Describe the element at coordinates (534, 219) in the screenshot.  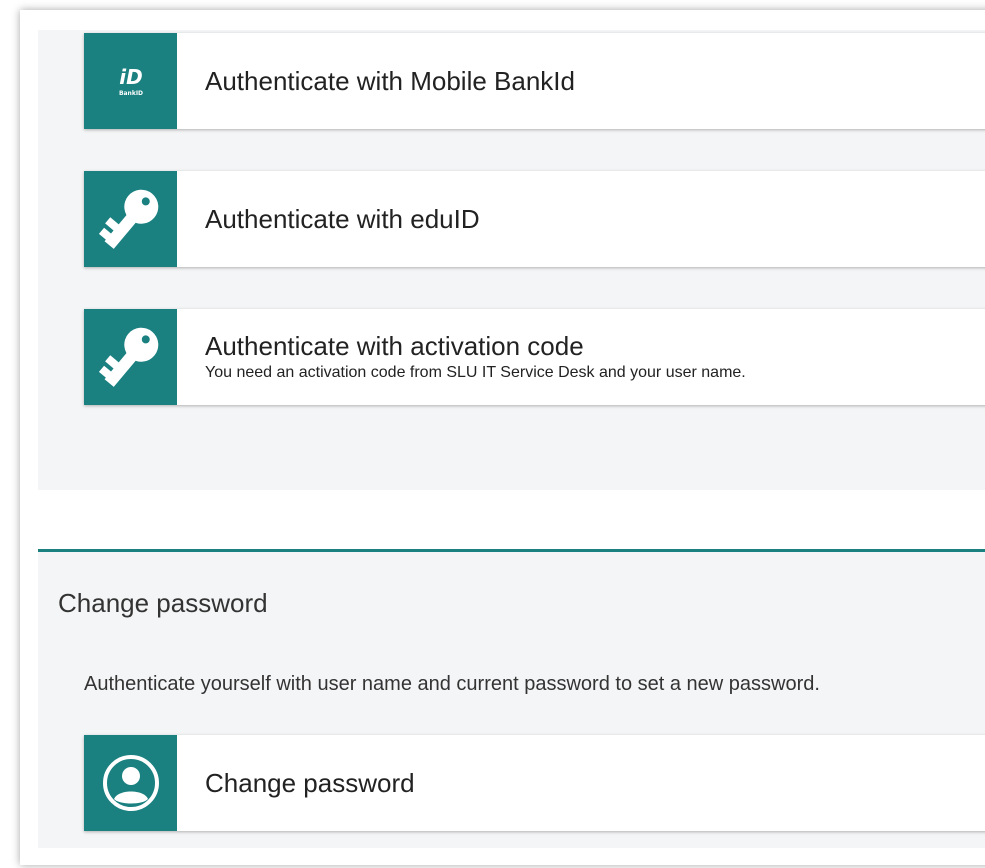
I see `auth-eduid-button: Authenticate with eduID` at that location.